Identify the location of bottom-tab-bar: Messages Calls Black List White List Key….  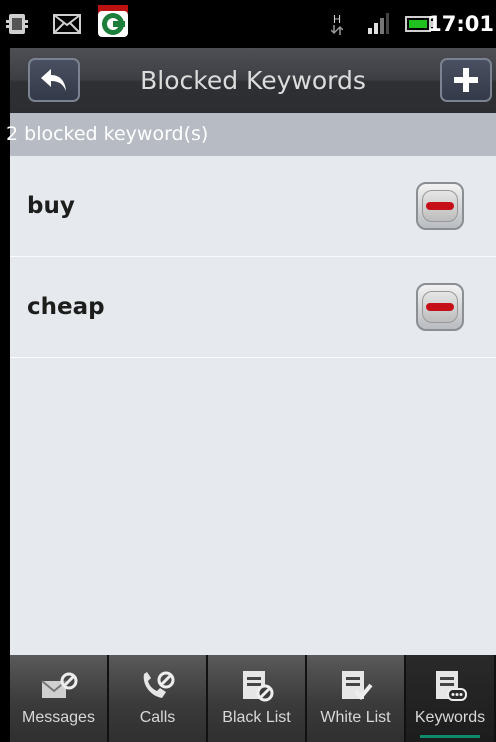
(253, 698).